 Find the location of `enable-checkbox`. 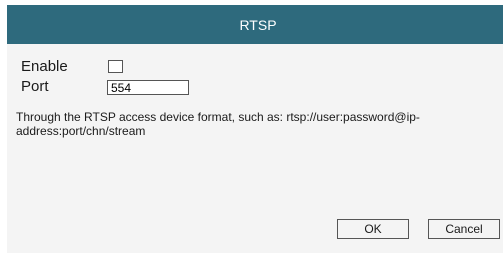

enable-checkbox is located at coordinates (115, 66).